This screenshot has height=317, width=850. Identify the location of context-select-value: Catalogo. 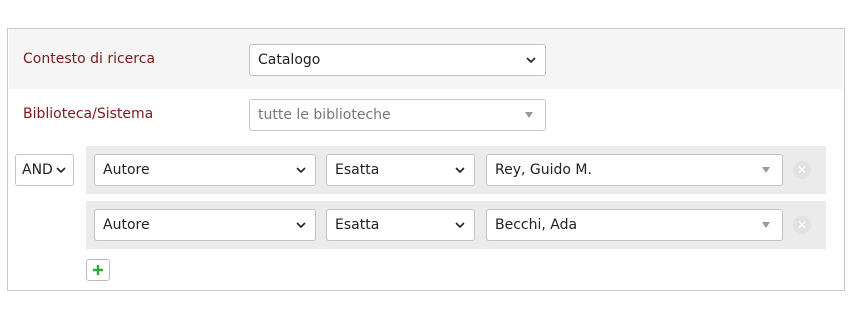
(289, 60).